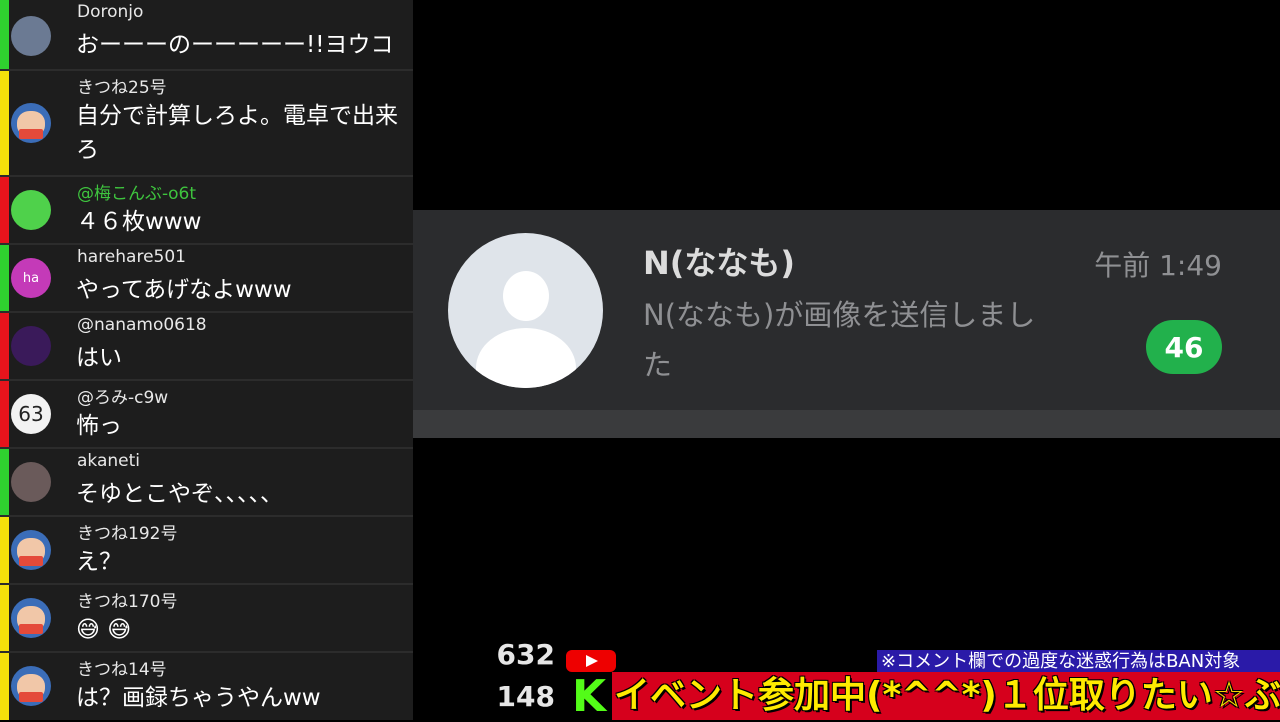  What do you see at coordinates (591, 661) in the screenshot?
I see `youtube-icon` at bounding box center [591, 661].